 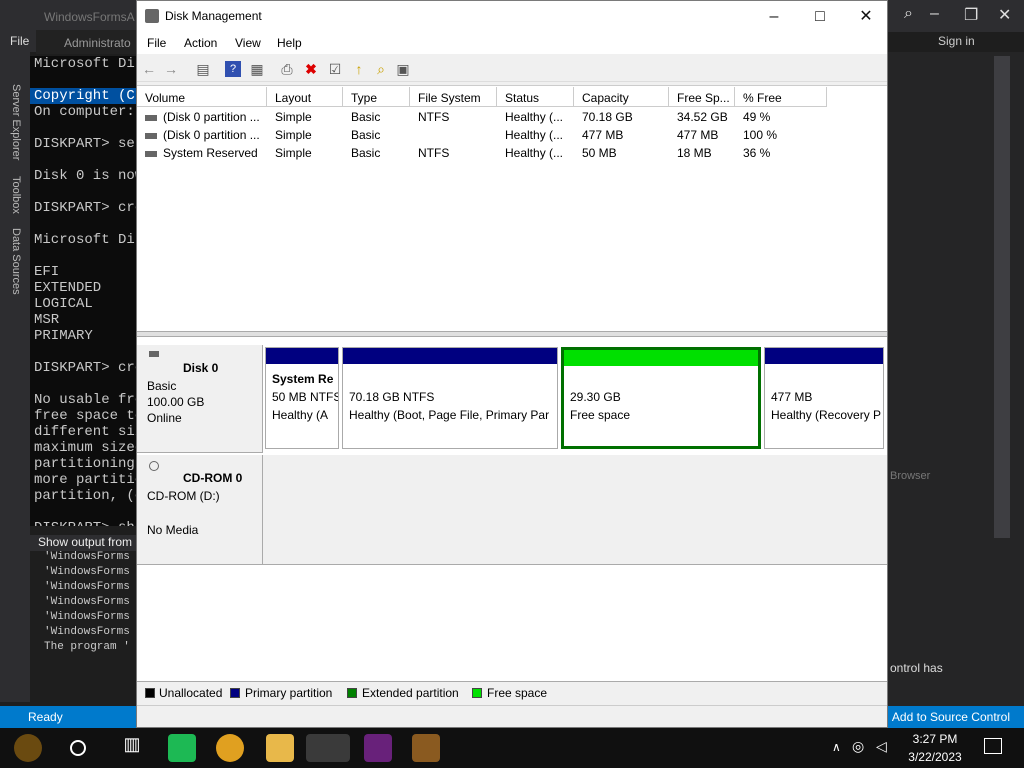 What do you see at coordinates (702, 119) in the screenshot?
I see `table-cell: 34.52 GB` at bounding box center [702, 119].